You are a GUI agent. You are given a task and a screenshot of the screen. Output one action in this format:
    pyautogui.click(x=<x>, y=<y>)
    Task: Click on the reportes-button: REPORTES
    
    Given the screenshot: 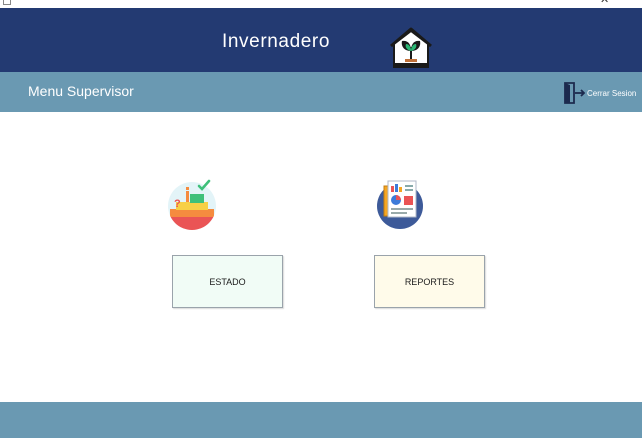 What is the action you would take?
    pyautogui.click(x=429, y=281)
    